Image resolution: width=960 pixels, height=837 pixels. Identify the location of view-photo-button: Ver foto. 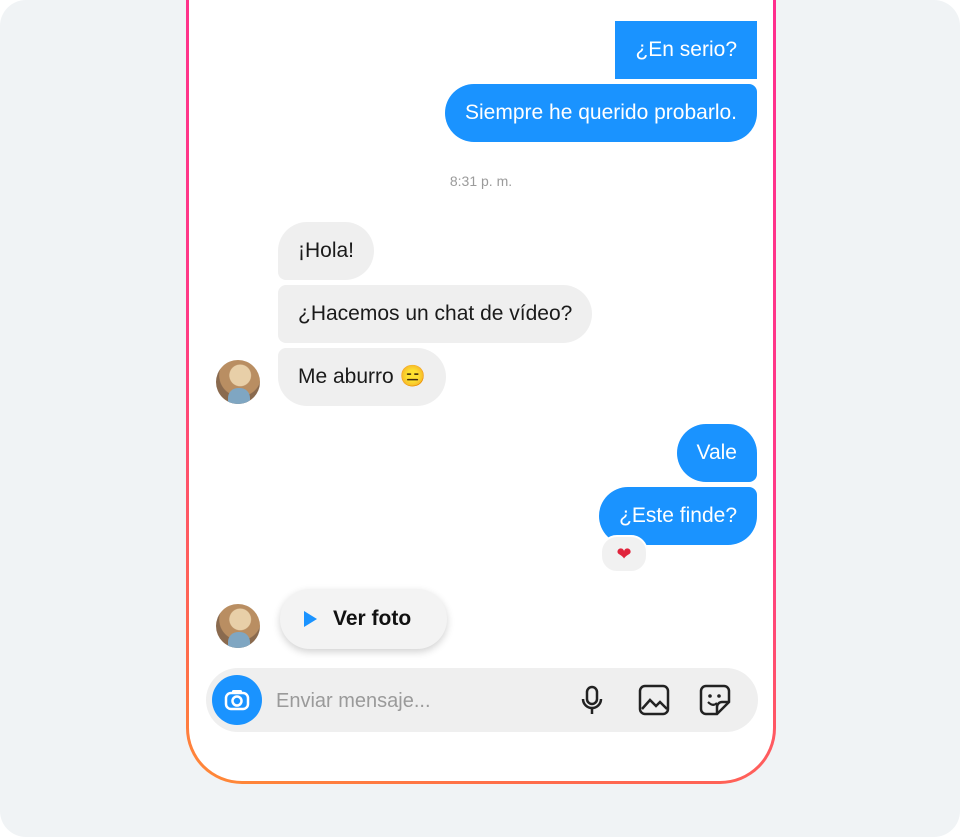
(363, 619).